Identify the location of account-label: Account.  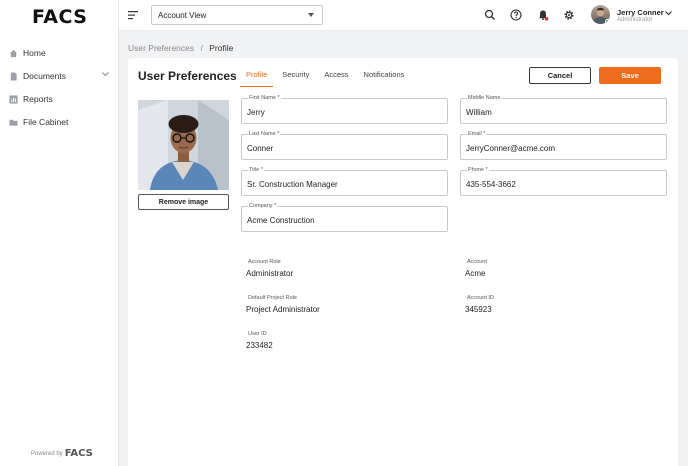
(477, 262).